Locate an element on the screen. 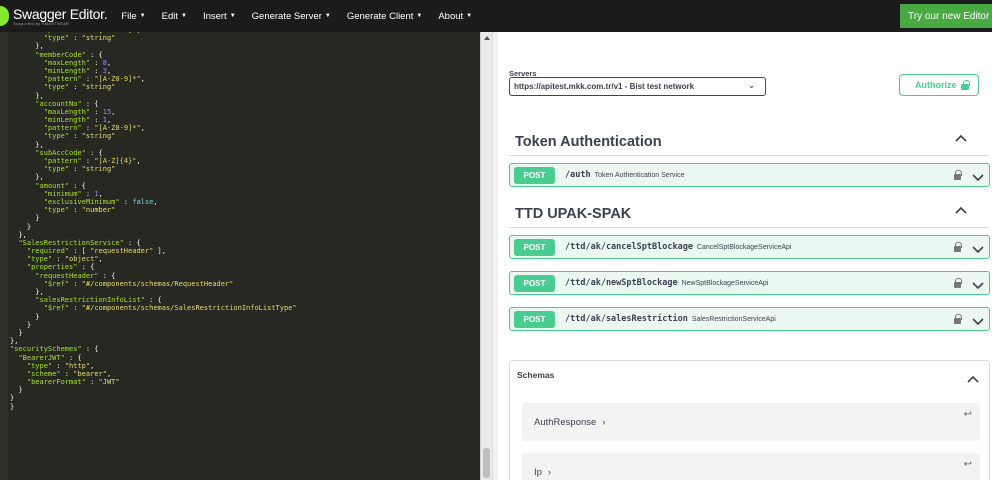  code-line: "maxLength" : 15, is located at coordinates (79, 111).